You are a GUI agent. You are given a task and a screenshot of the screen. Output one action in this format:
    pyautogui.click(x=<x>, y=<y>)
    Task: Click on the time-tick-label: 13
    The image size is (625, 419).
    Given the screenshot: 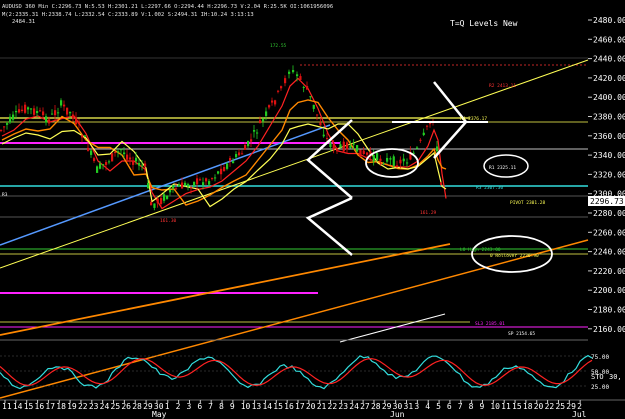 What is the action you would take?
    pyautogui.click(x=257, y=406)
    